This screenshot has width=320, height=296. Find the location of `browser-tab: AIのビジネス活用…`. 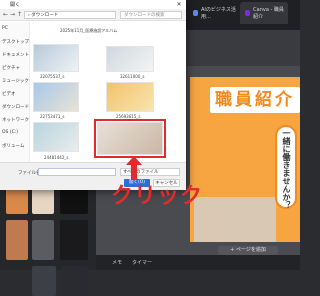

browser-tab: AIのビジネス活用… is located at coordinates (213, 13).